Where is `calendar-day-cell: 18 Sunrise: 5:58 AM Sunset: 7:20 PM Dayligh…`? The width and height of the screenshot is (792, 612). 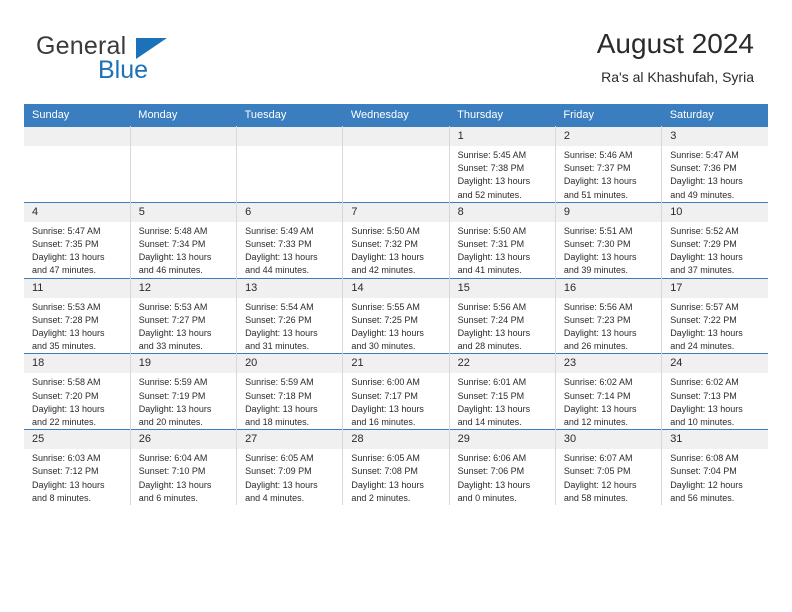
calendar-day-cell: 18 Sunrise: 5:58 AM Sunset: 7:20 PM Dayligh… is located at coordinates (77, 391).